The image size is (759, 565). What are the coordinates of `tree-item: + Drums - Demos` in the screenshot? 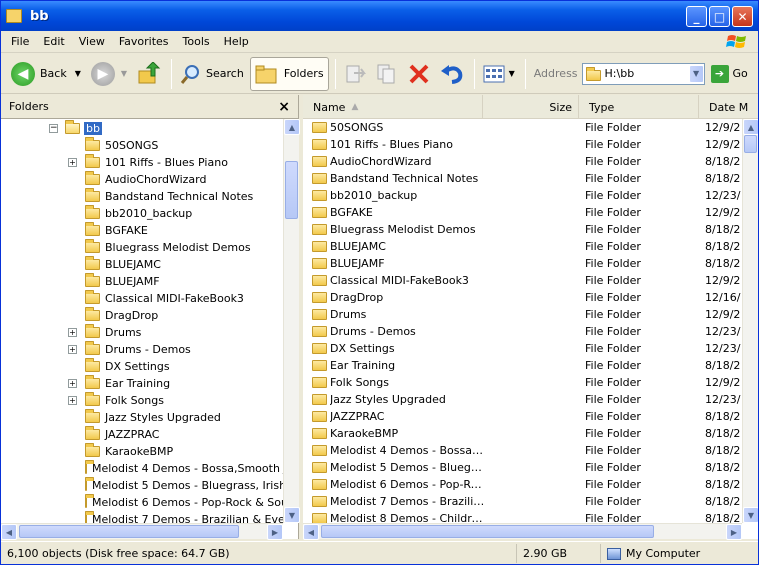 It's located at (142, 349).